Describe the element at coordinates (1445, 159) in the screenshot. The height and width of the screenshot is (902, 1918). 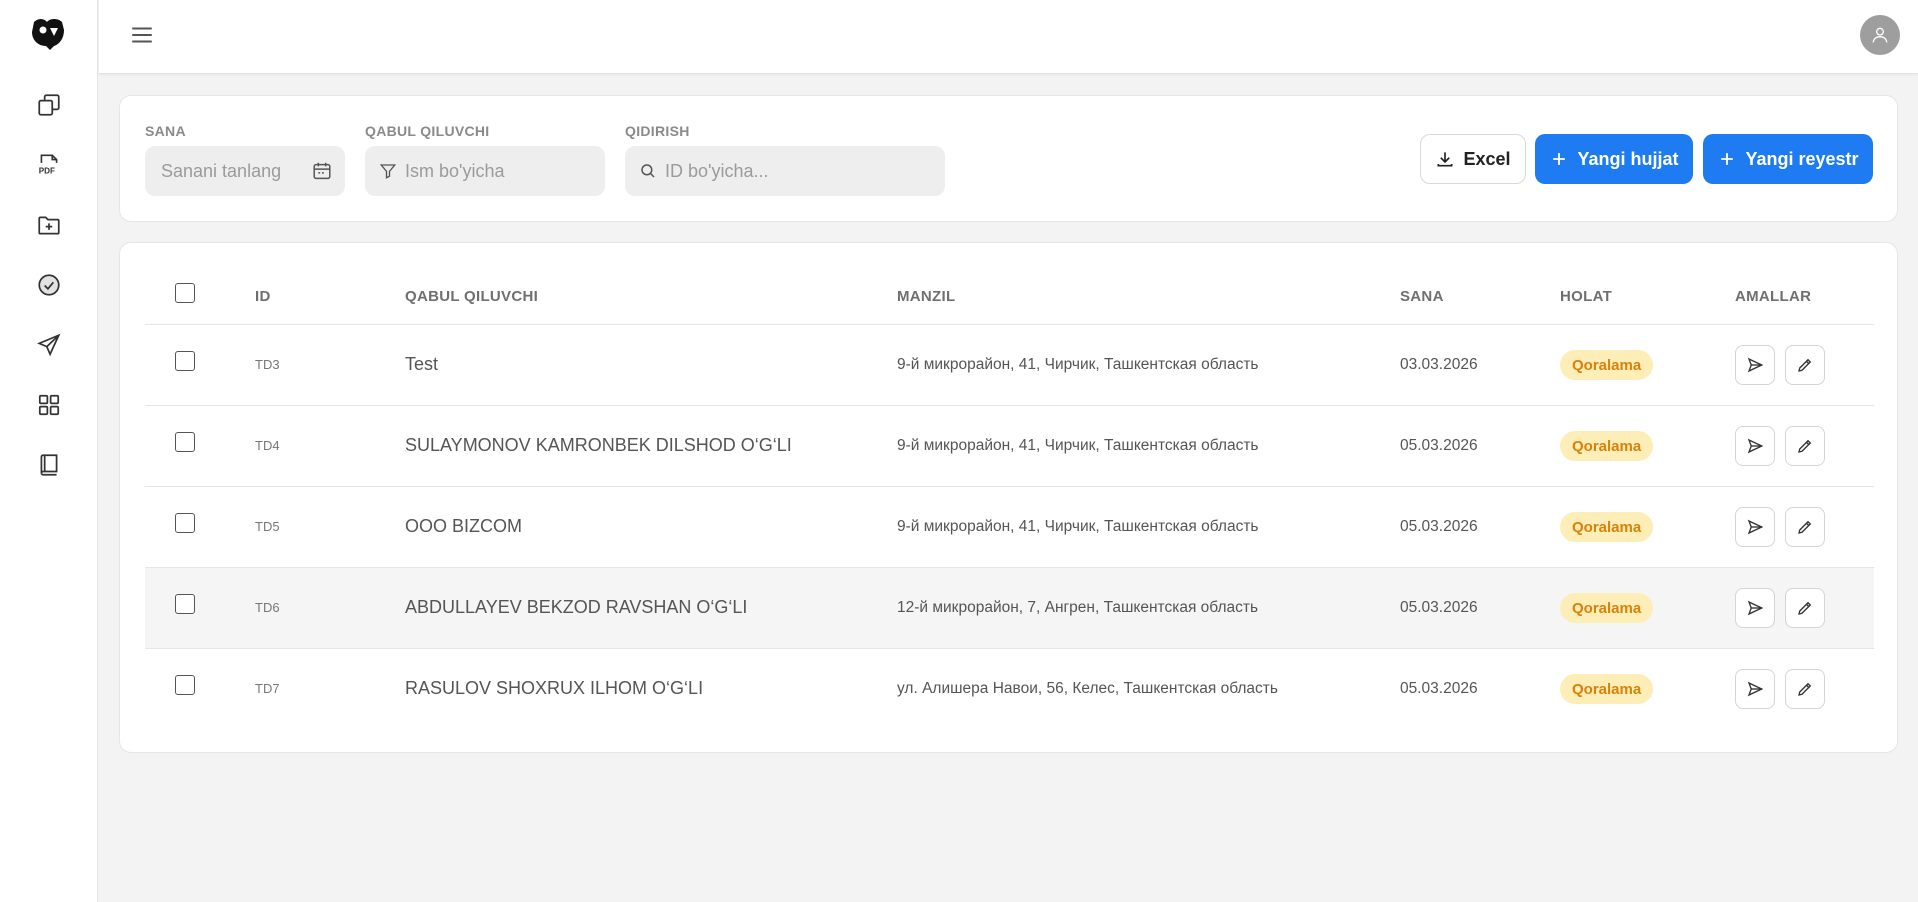
I see `download-icon` at that location.